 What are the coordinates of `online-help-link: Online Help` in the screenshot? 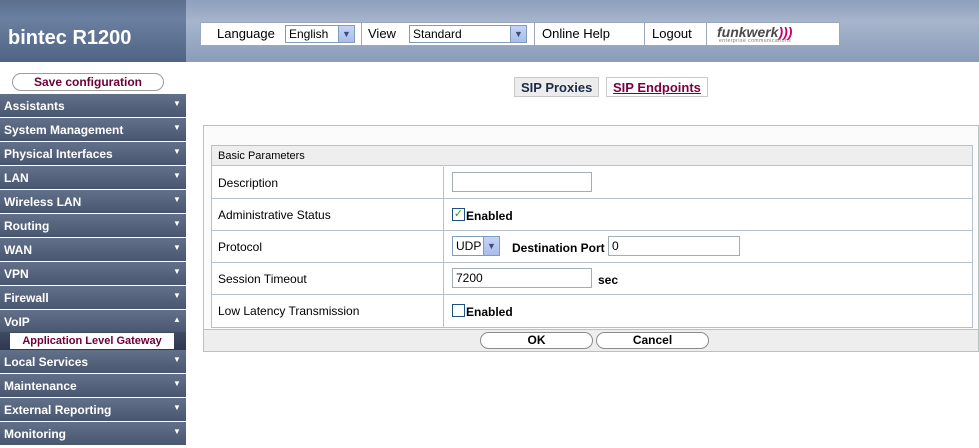 It's located at (576, 33).